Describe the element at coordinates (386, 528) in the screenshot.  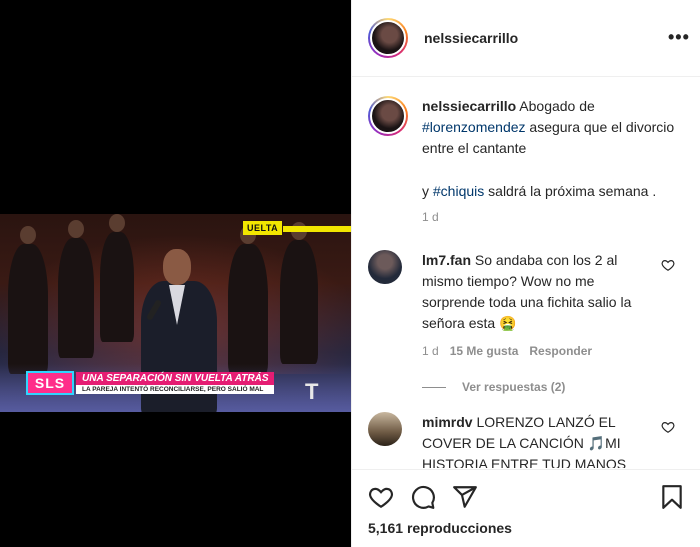
I see `view-count-number: 5,161` at that location.